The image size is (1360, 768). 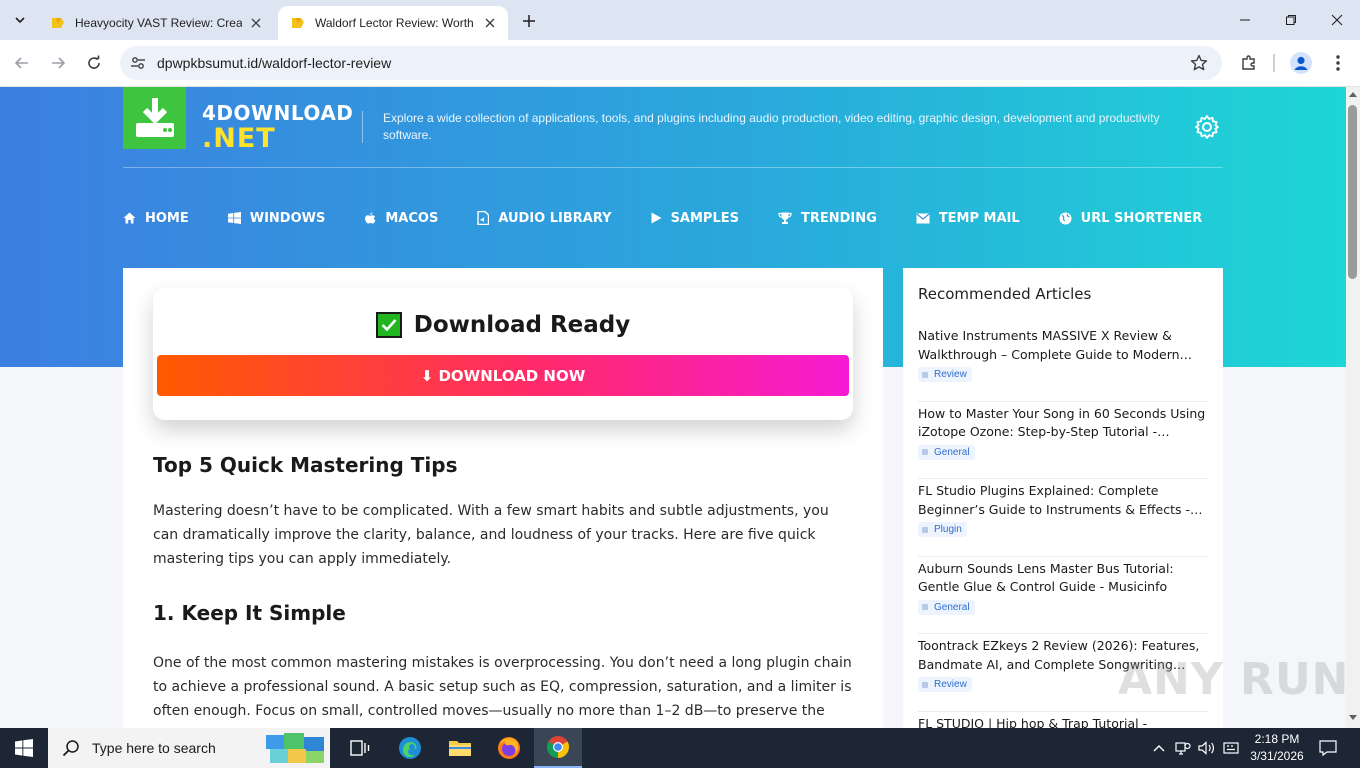 What do you see at coordinates (156, 23) in the screenshot?
I see `tab-inactive: Heavyocity VAST Review: Creat` at bounding box center [156, 23].